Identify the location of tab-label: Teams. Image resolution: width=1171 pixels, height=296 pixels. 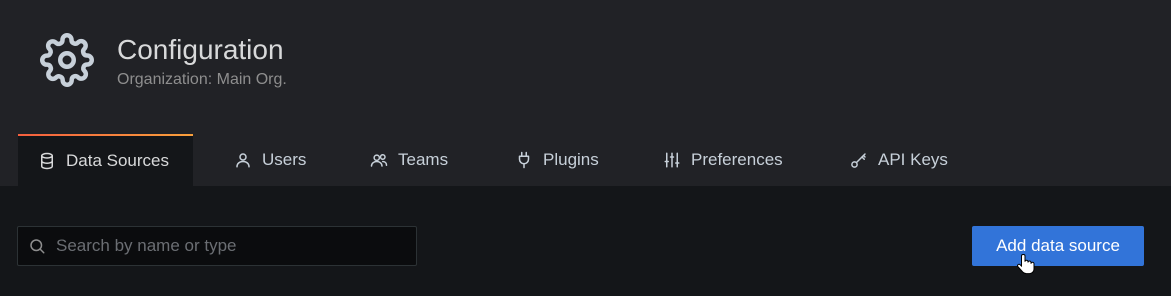
(423, 159).